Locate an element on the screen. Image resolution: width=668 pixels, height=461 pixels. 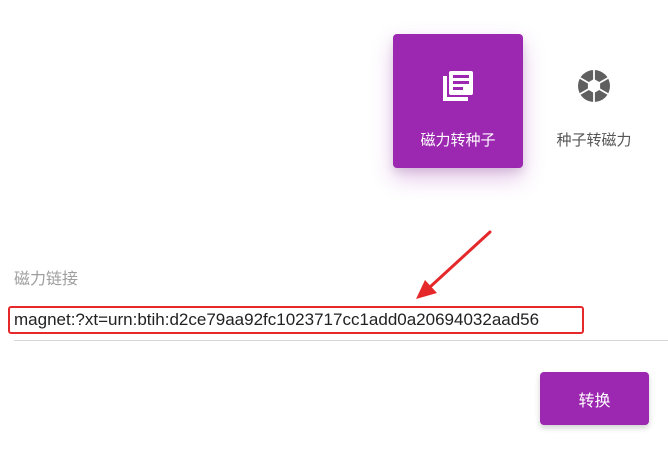
input-underline is located at coordinates (341, 340).